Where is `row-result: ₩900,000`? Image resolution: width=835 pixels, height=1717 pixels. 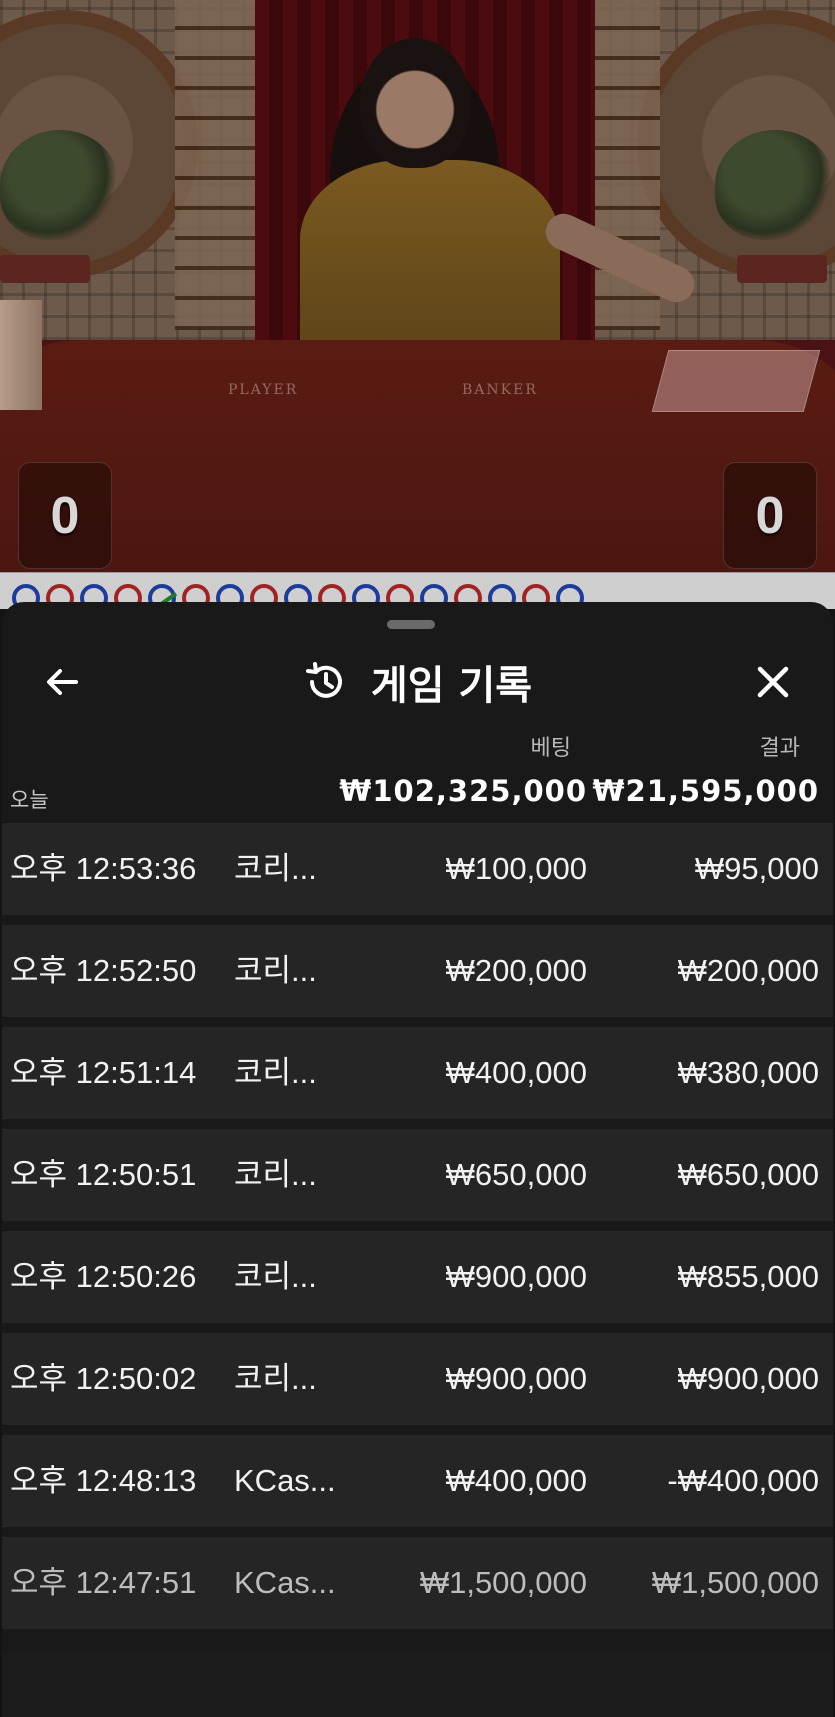 row-result: ₩900,000 is located at coordinates (748, 1378).